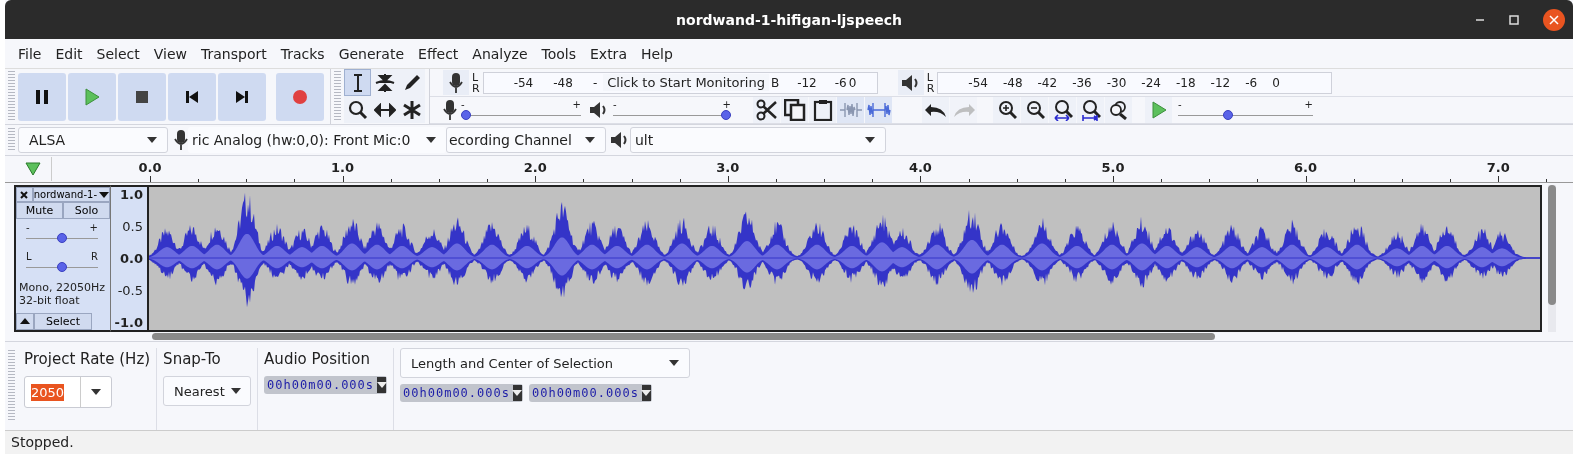 This screenshot has width=1578, height=464. I want to click on meter-label: -24, so click(1151, 82).